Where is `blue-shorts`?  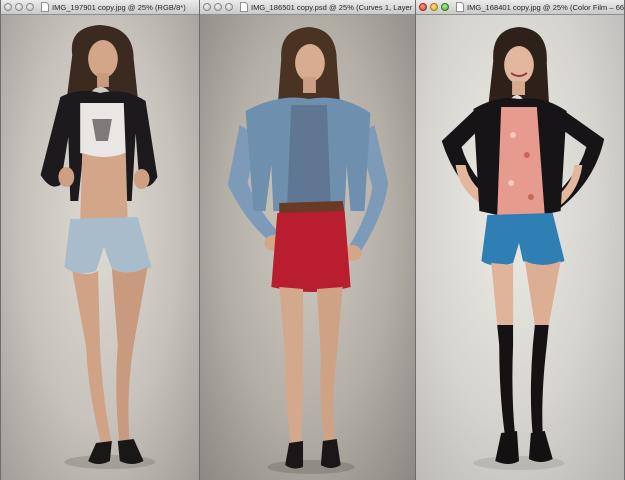
blue-shorts is located at coordinates (523, 239).